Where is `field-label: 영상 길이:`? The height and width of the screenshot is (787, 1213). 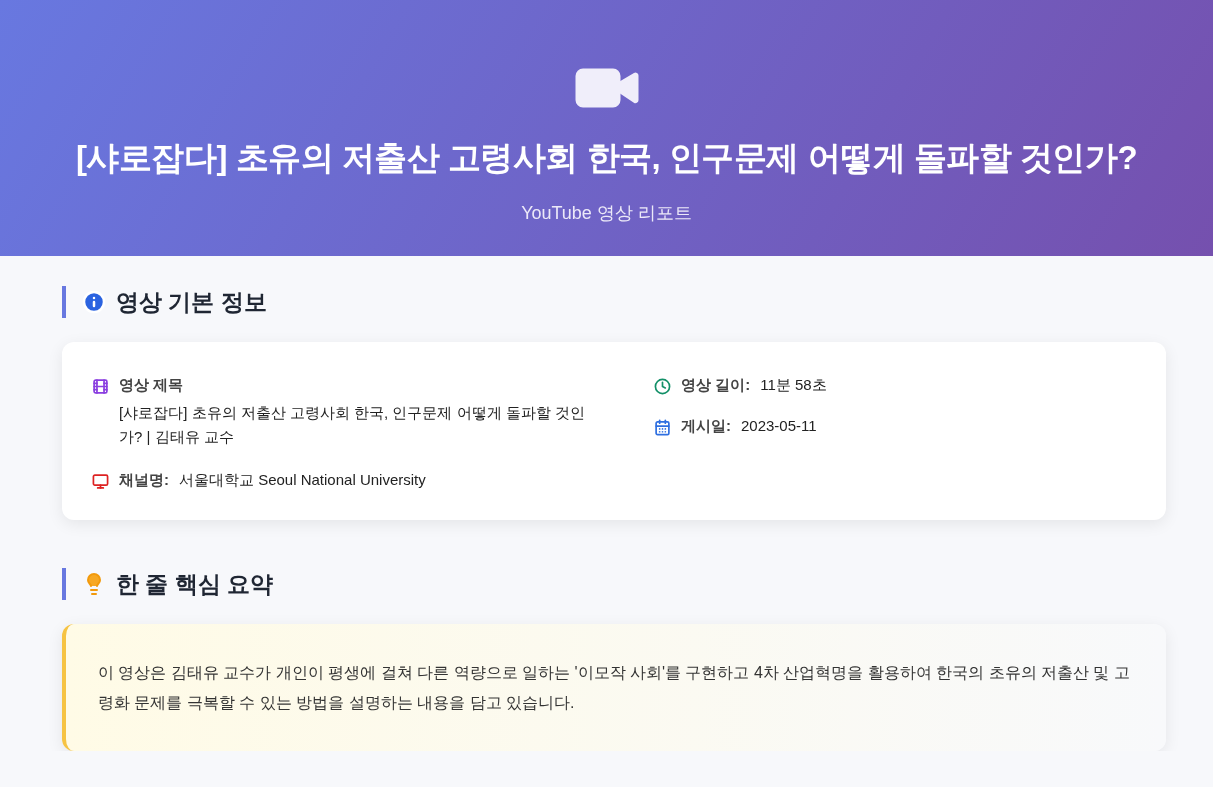
field-label: 영상 길이: is located at coordinates (716, 385).